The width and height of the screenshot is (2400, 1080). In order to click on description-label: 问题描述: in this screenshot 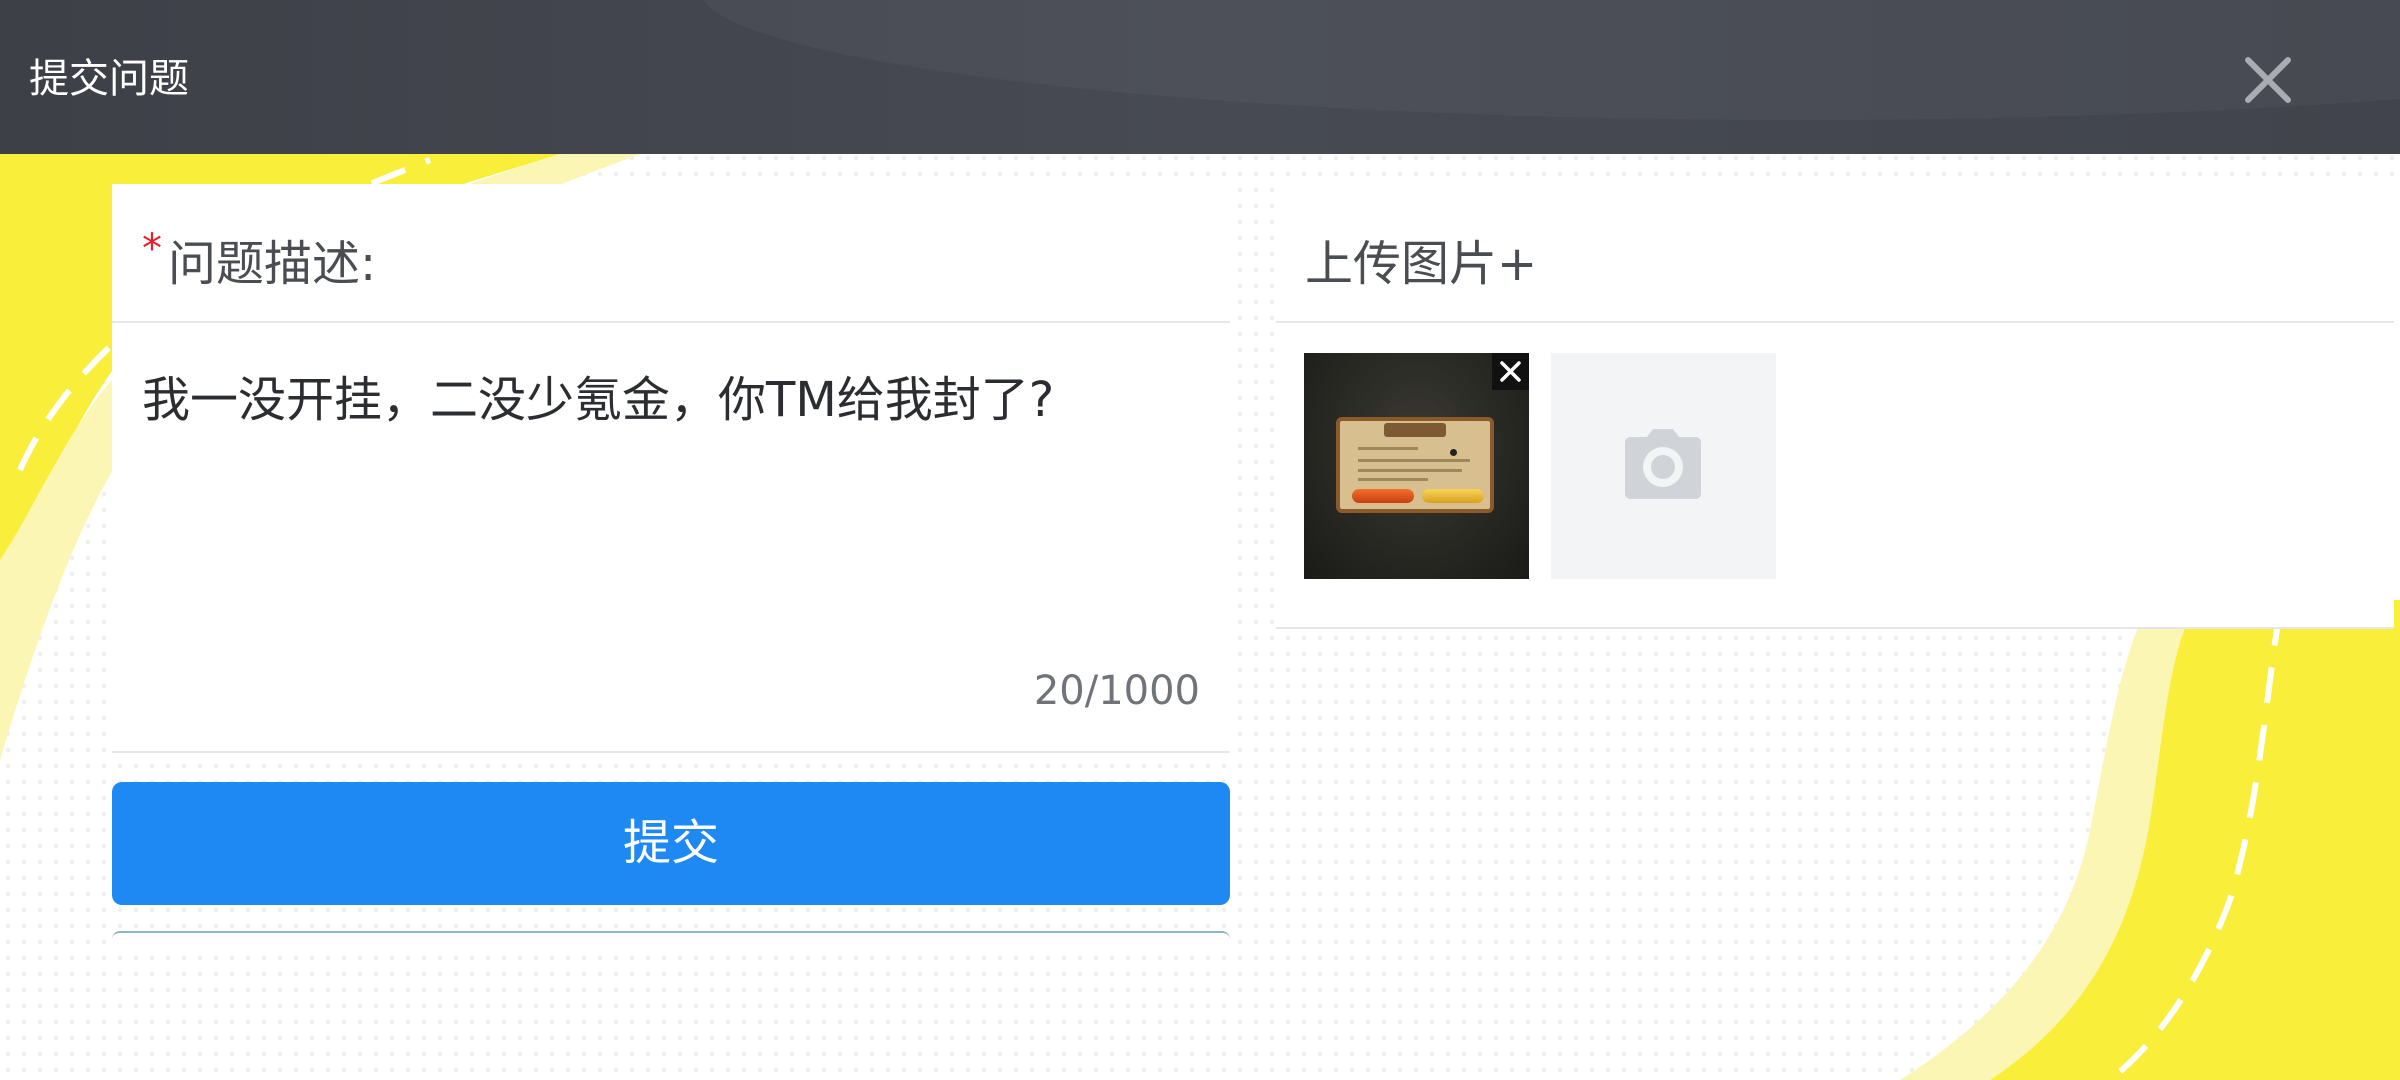, I will do `click(272, 264)`.